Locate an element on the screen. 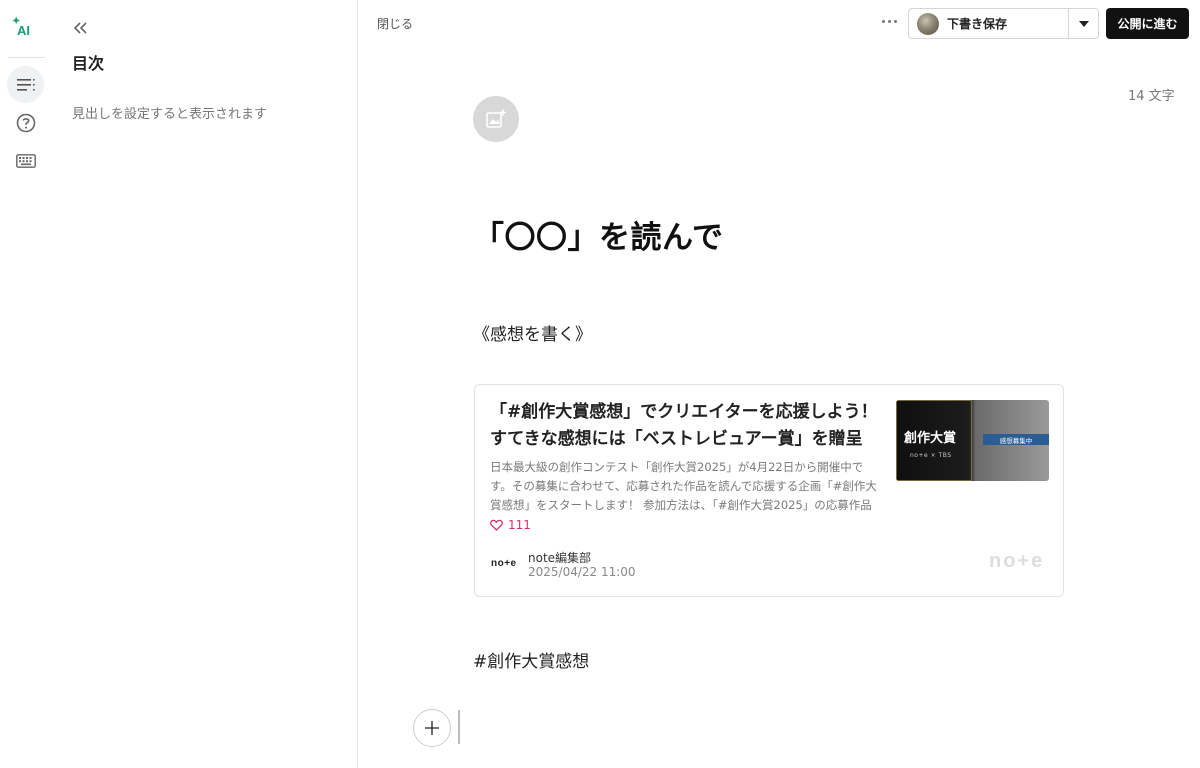 This screenshot has width=1200, height=768. toc-empty-hint: 見出しを設定すると表示されます is located at coordinates (170, 114).